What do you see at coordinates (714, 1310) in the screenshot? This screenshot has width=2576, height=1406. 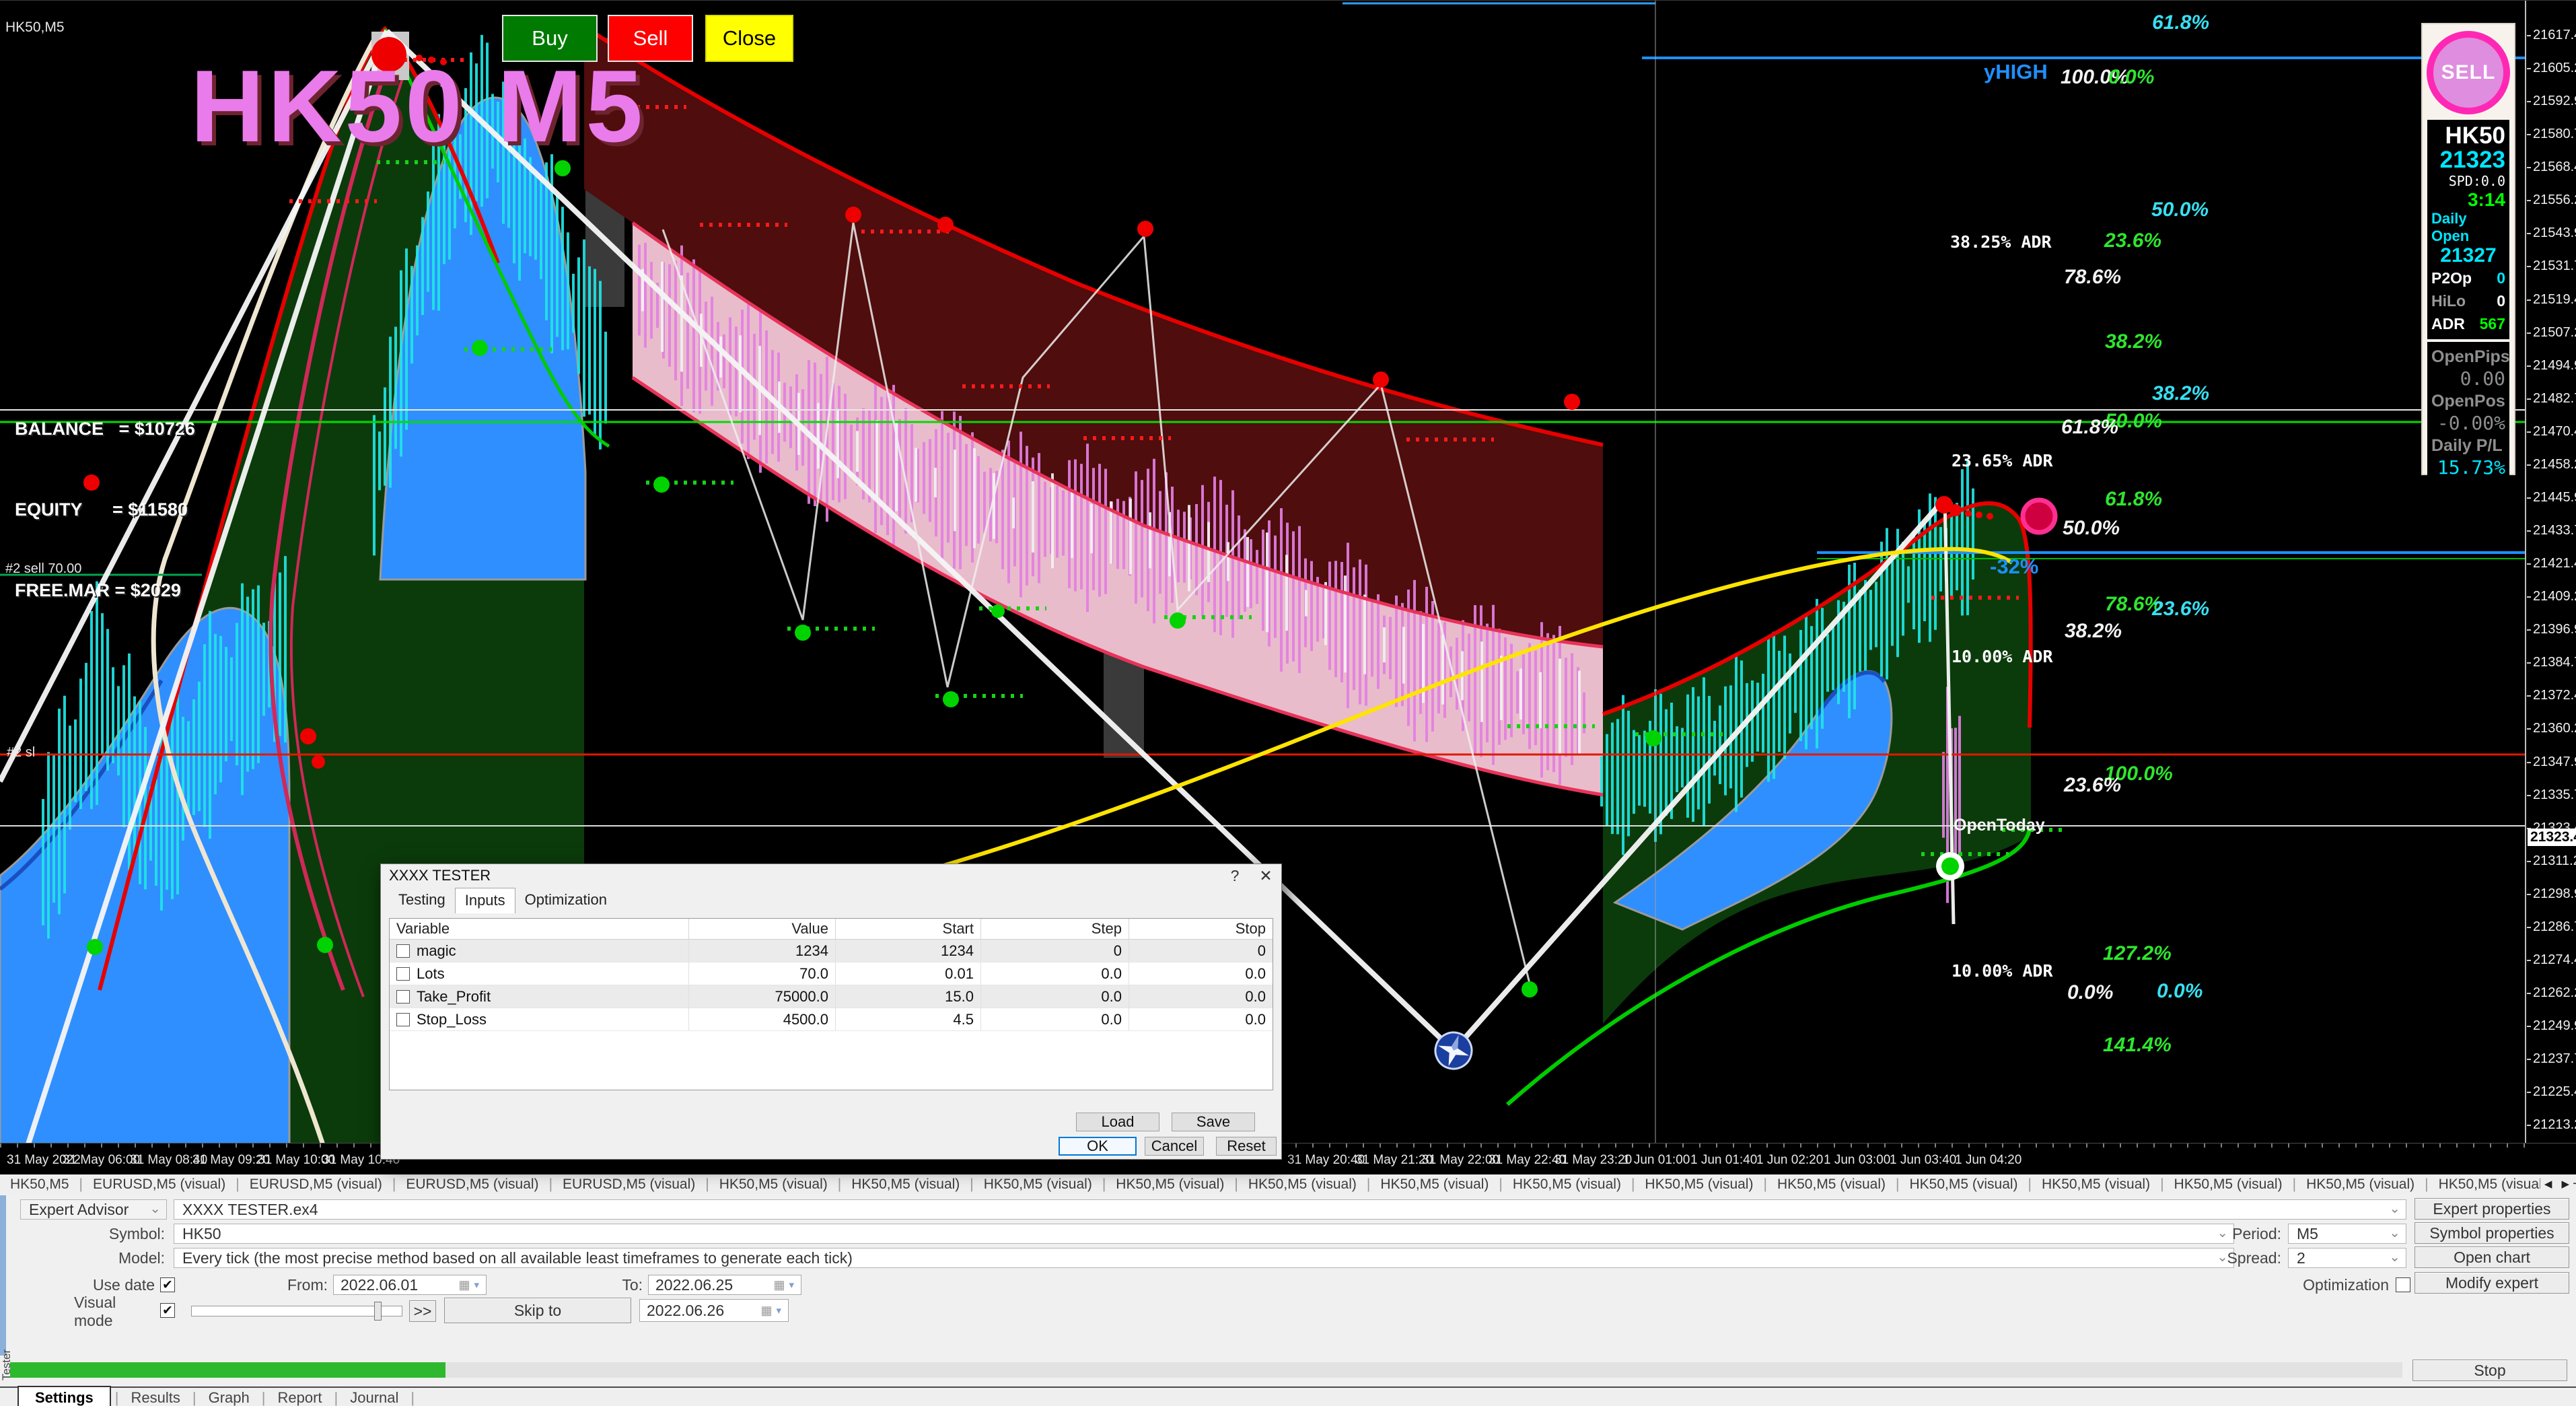 I see `skip-to-date-field: 2022.06.26 ▦ ▾` at bounding box center [714, 1310].